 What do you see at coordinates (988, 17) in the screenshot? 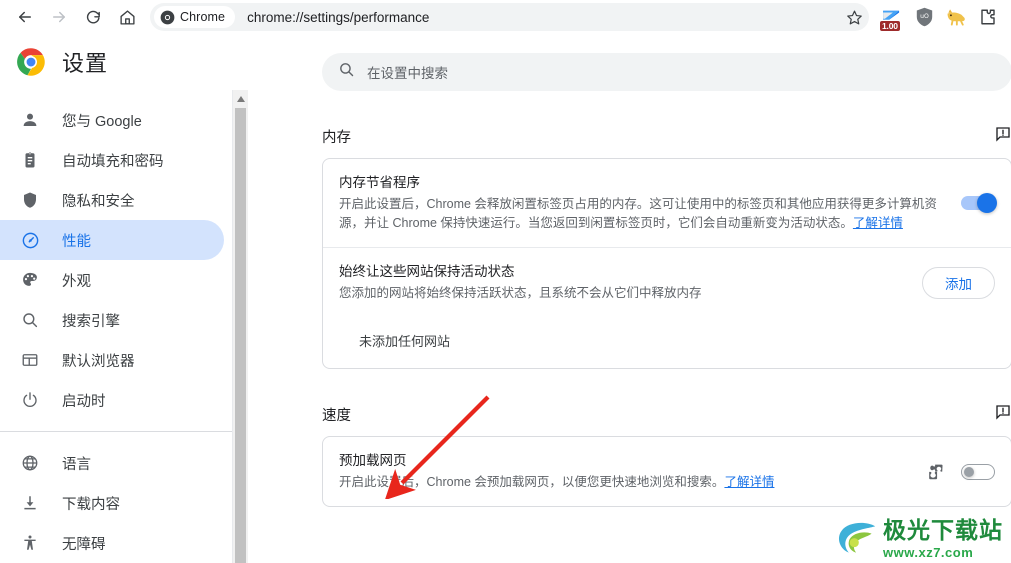
I see `extensions-puzzle-icon` at bounding box center [988, 17].